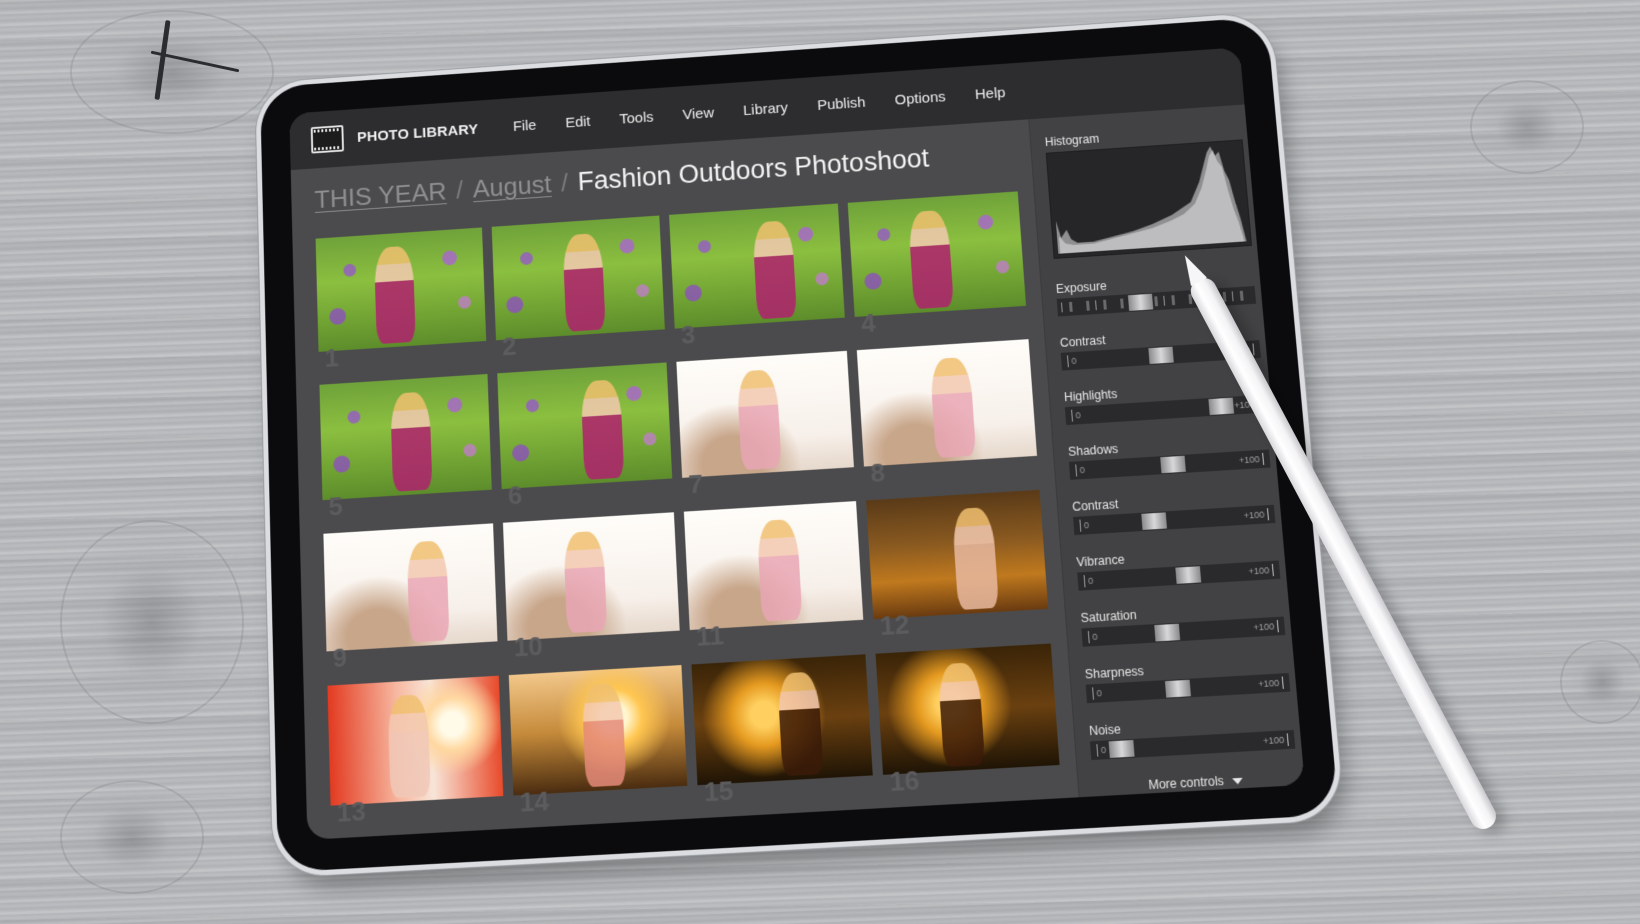 Image resolution: width=1640 pixels, height=924 pixels. What do you see at coordinates (894, 625) in the screenshot?
I see `thumbnail-number: 12` at bounding box center [894, 625].